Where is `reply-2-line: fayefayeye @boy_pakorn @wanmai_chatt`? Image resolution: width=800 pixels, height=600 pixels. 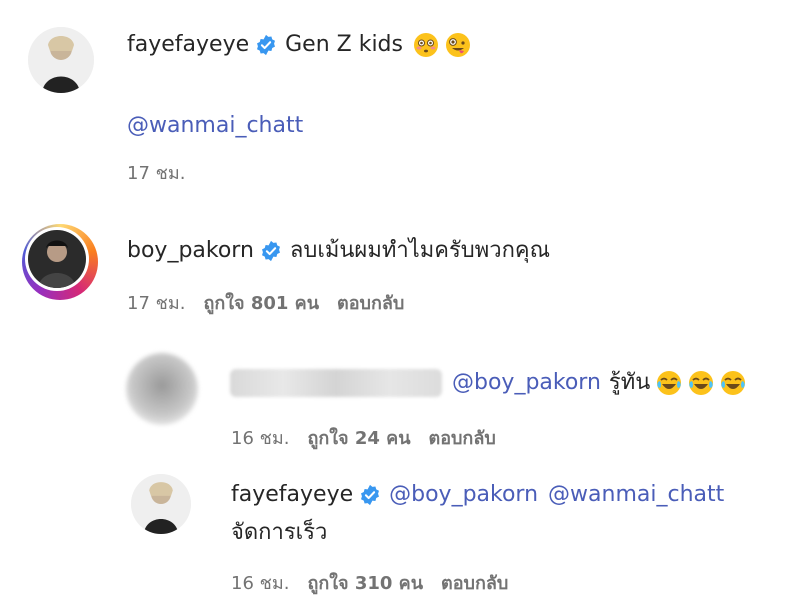 reply-2-line: fayefayeye @boy_pakorn @wanmai_chatt is located at coordinates (477, 495).